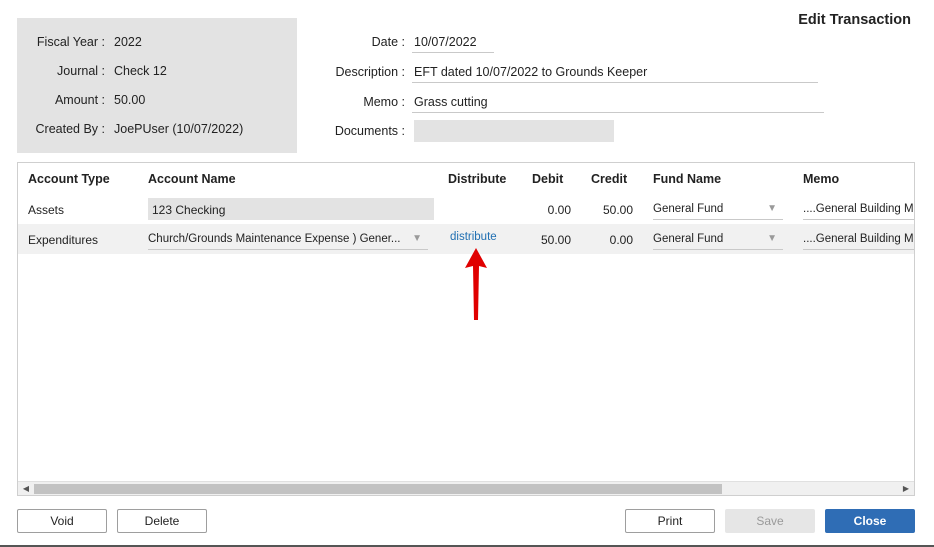 Image resolution: width=934 pixels, height=547 pixels. I want to click on description-label-wrap: Description :, so click(352, 72).